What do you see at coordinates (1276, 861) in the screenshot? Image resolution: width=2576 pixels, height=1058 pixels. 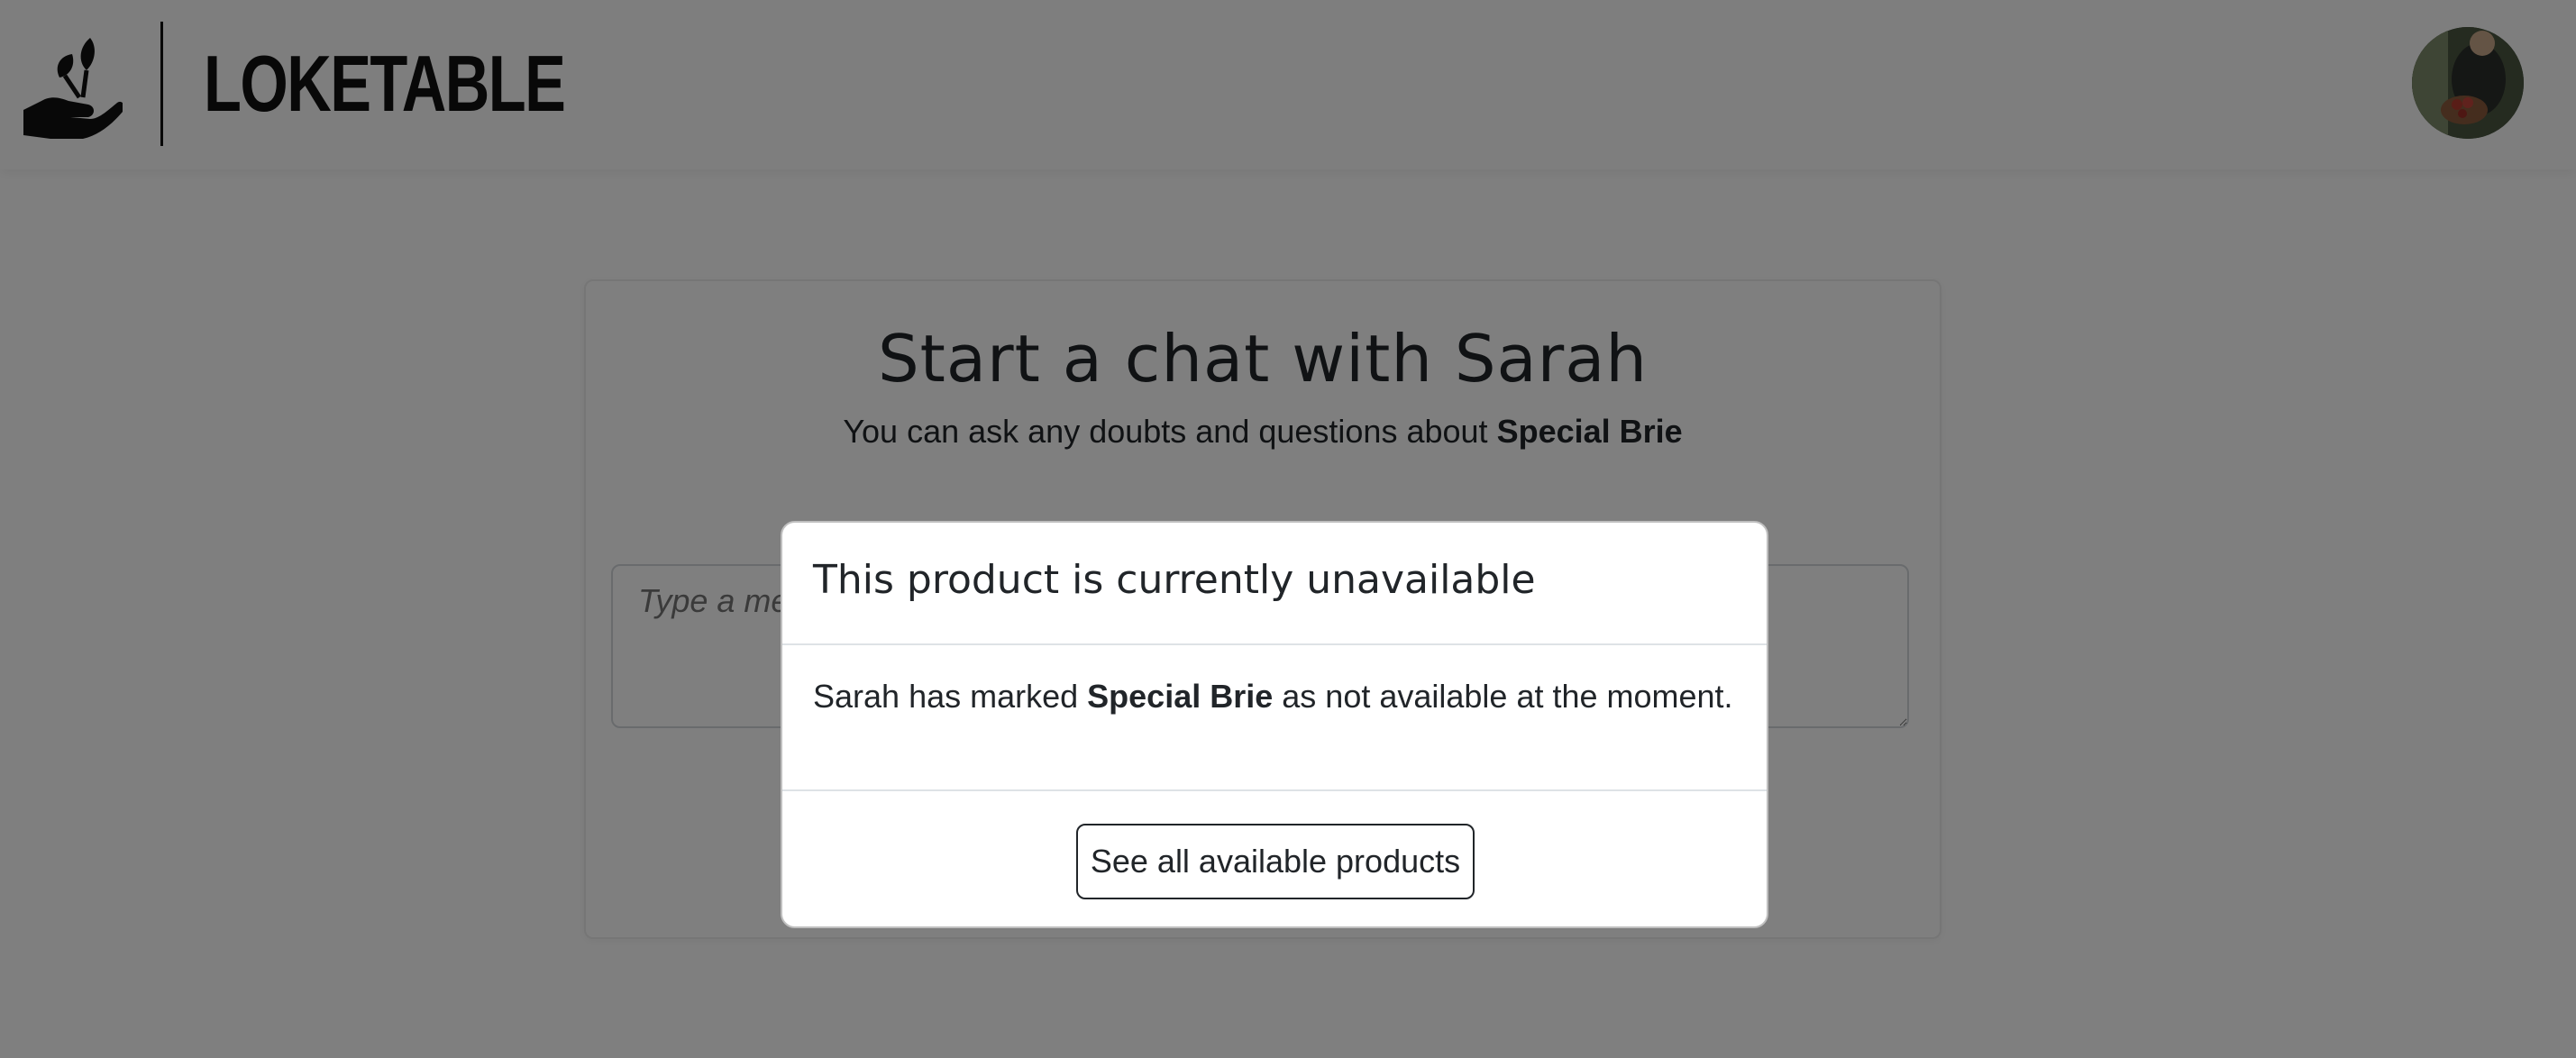 I see `see-all-products-button: See all available products` at bounding box center [1276, 861].